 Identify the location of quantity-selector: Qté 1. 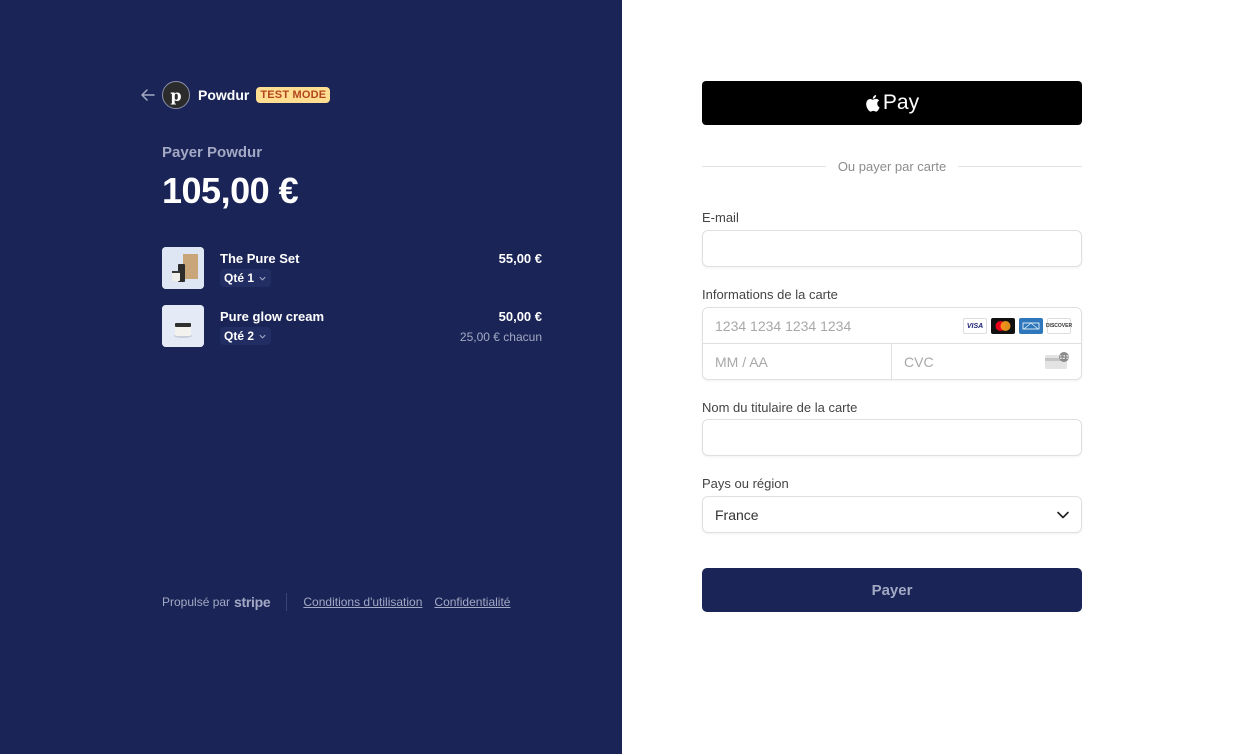
(246, 278).